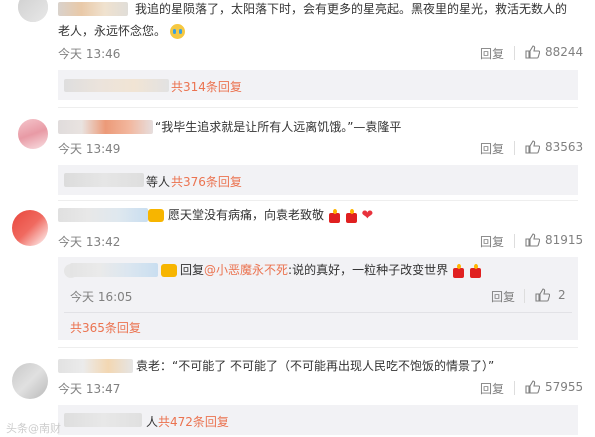 The image size is (595, 437). What do you see at coordinates (318, 312) in the screenshot?
I see `subreply-divider` at bounding box center [318, 312].